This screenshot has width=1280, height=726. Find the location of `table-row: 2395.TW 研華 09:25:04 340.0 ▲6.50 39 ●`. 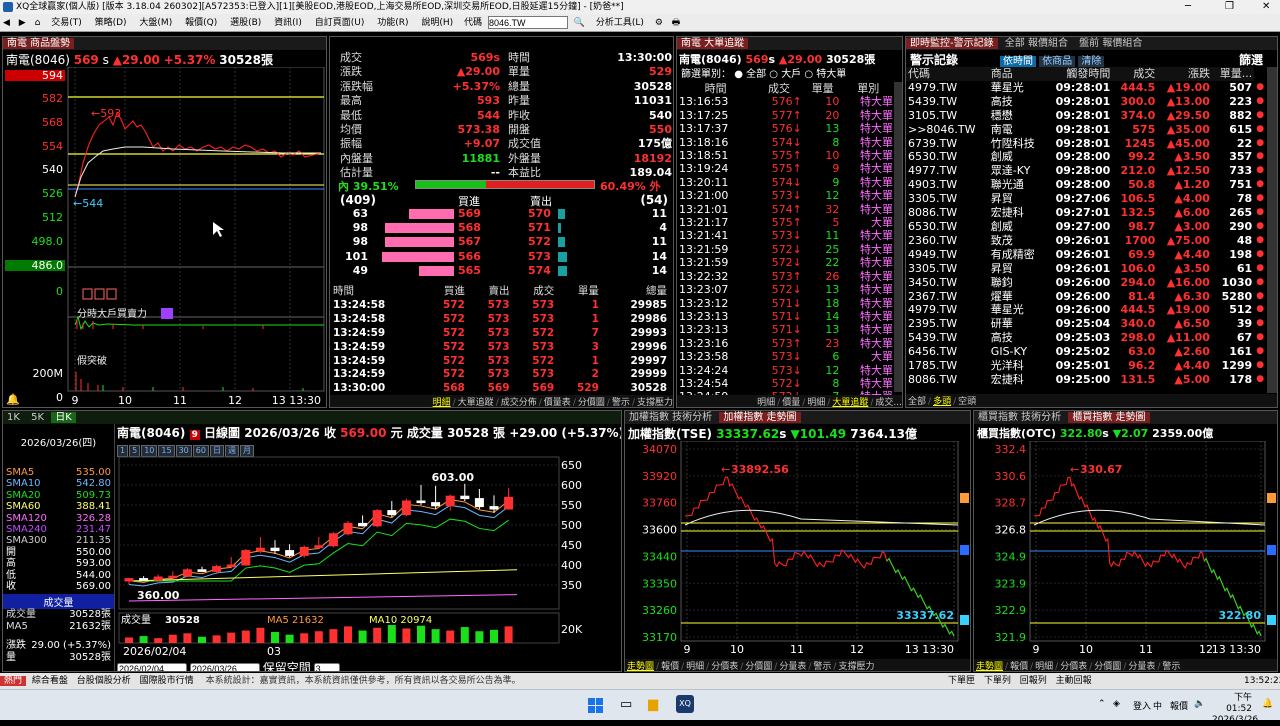

table-row: 2395.TW 研華 09:25:04 340.0 ▲6.50 39 ● is located at coordinates (1087, 324).